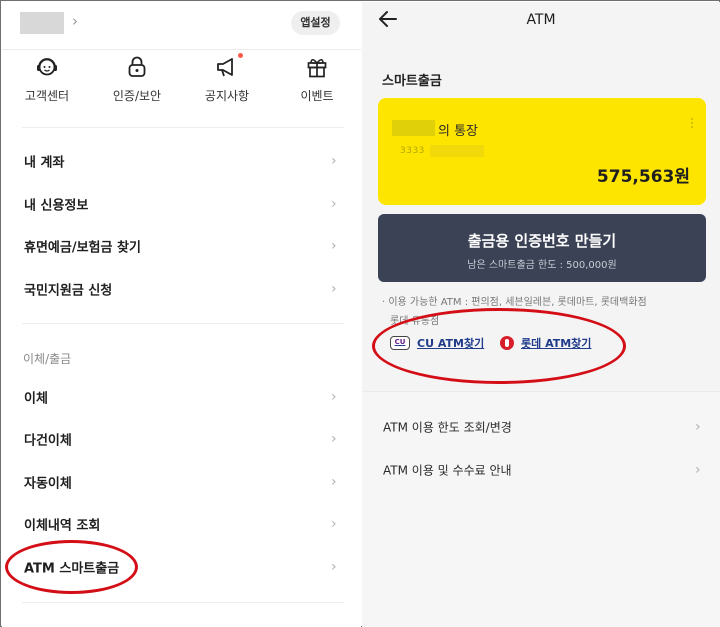  I want to click on menu-dormant-deposit: 휴면예금/보험금 찾기 ›, so click(181, 246).